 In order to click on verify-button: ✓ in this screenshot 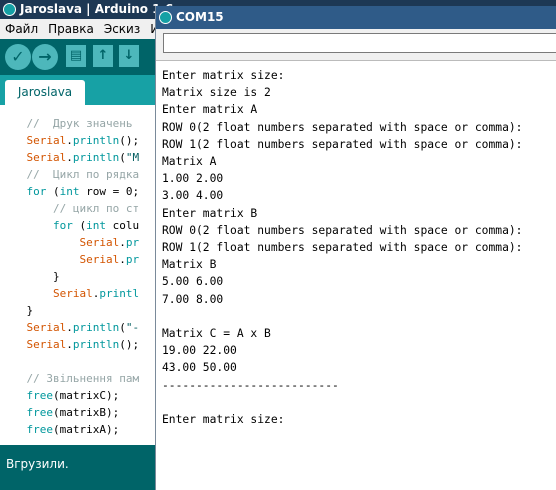, I will do `click(18, 57)`.